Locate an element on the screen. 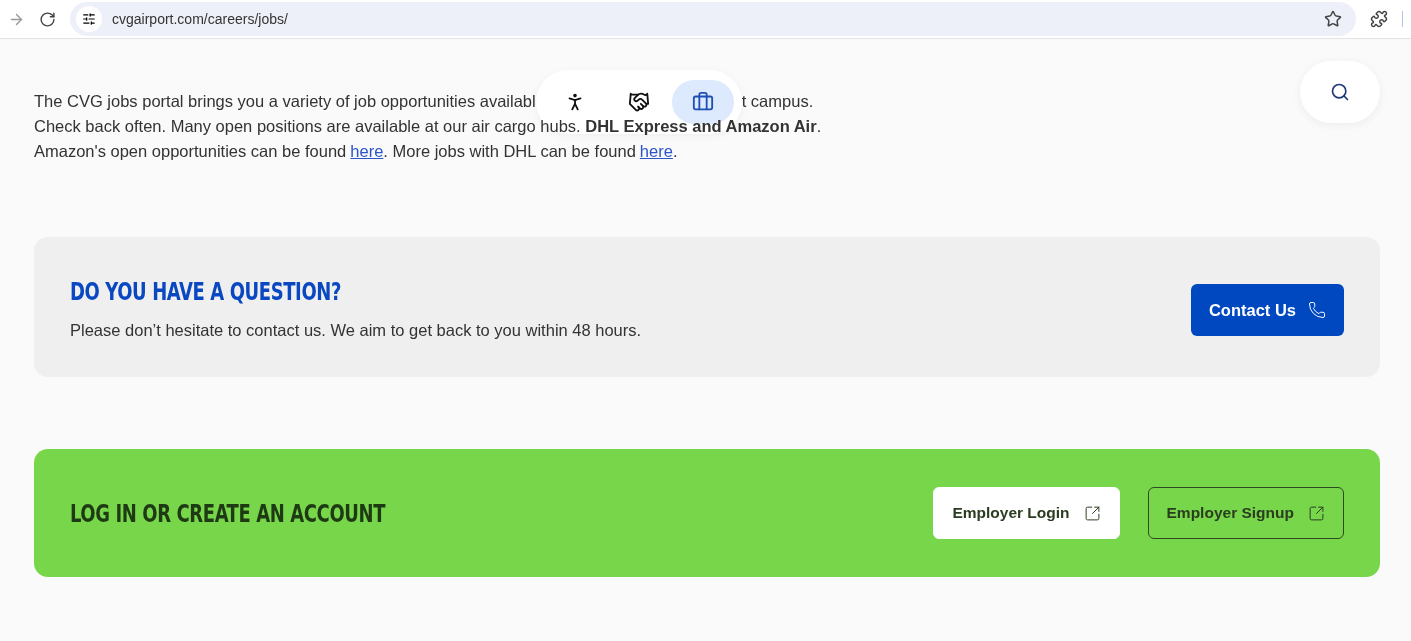 This screenshot has height=641, width=1411. question-text: Please don’t hesitate to contact us. We aim to get back to you within 48 hours. is located at coordinates (356, 330).